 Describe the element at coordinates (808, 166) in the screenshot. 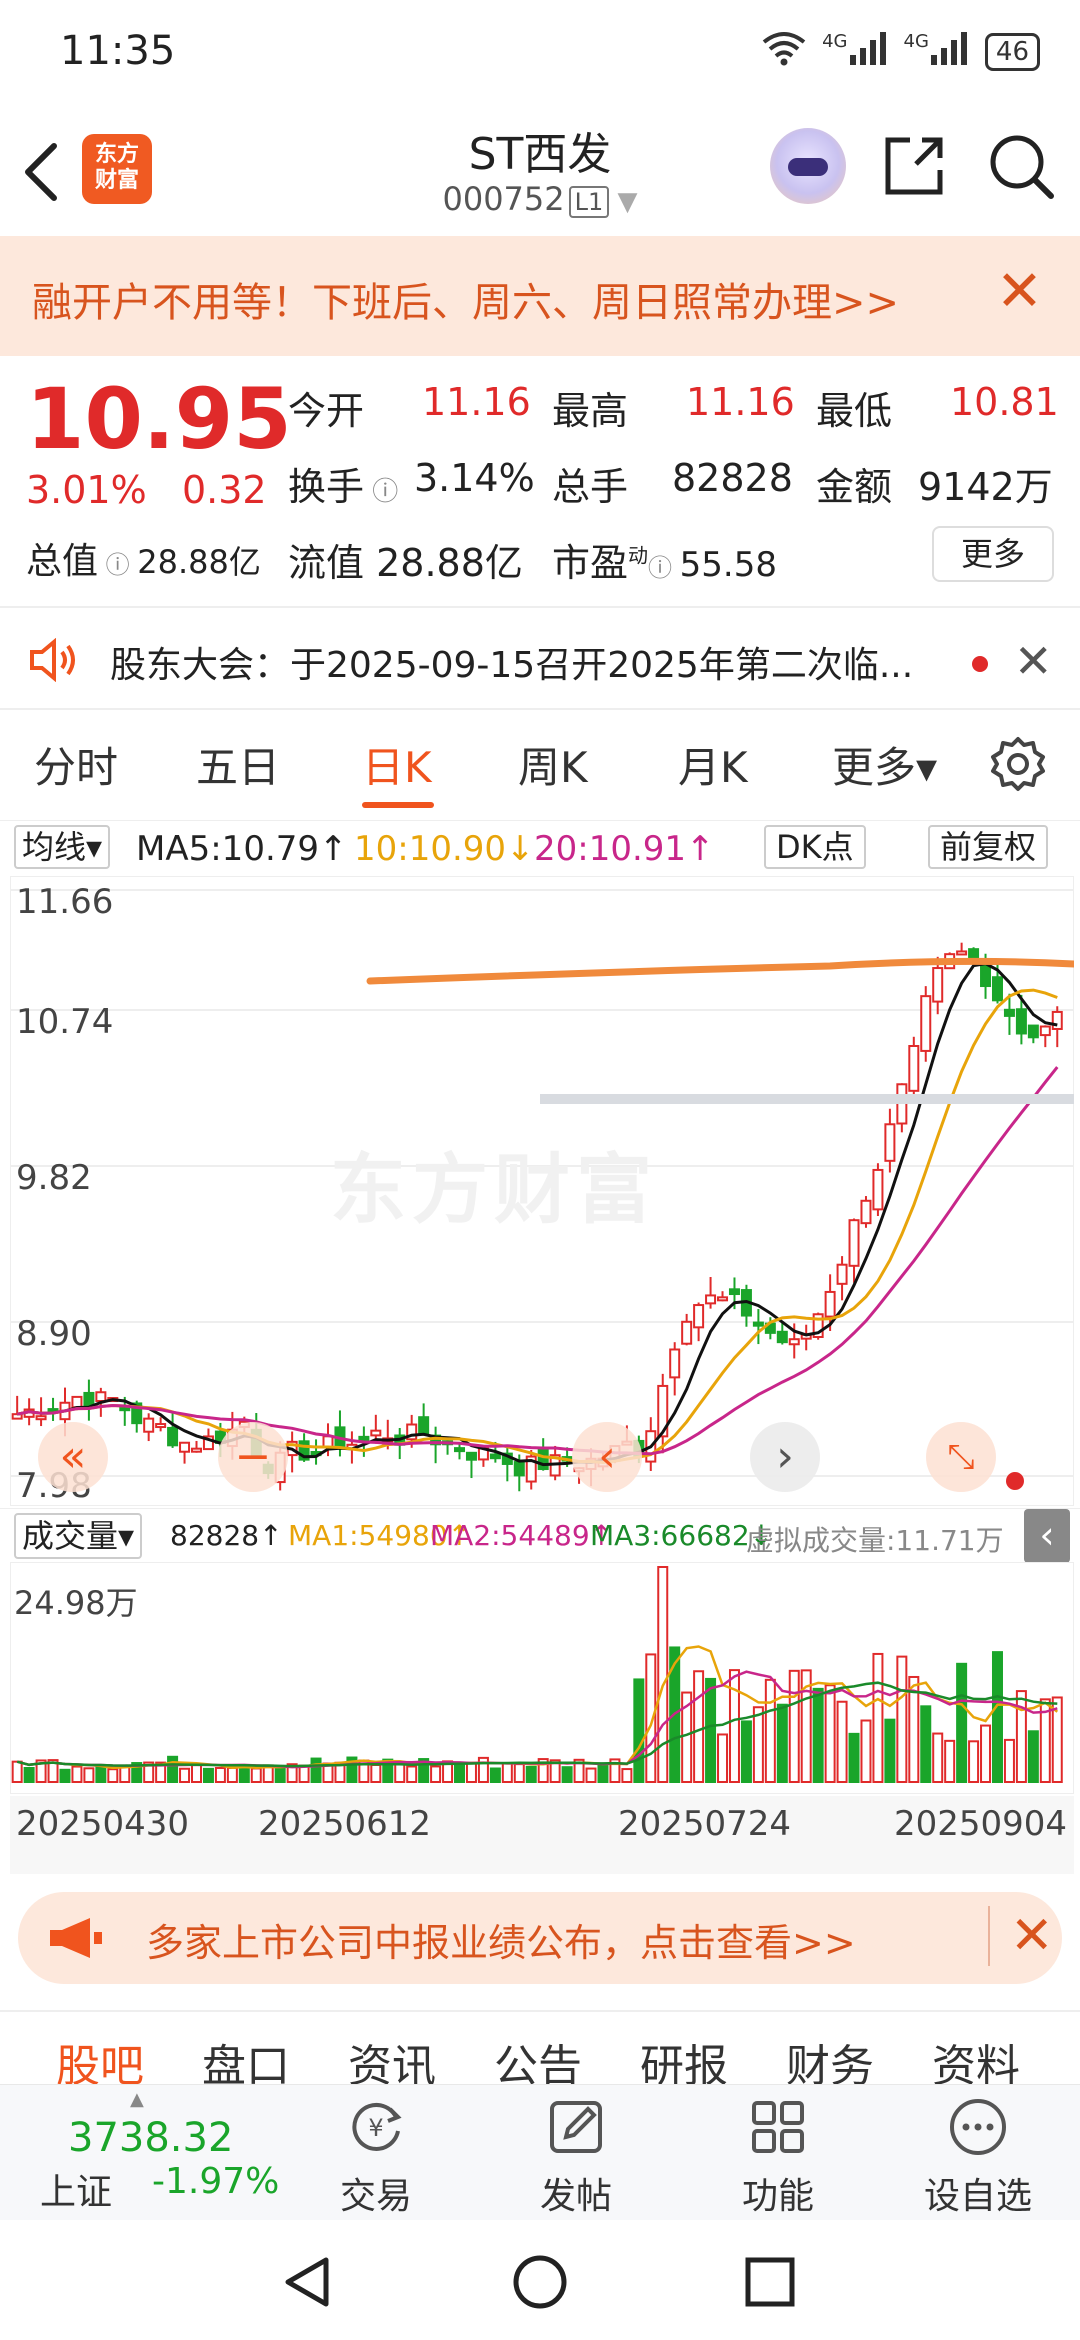

I see `ai-assistant-icon` at that location.